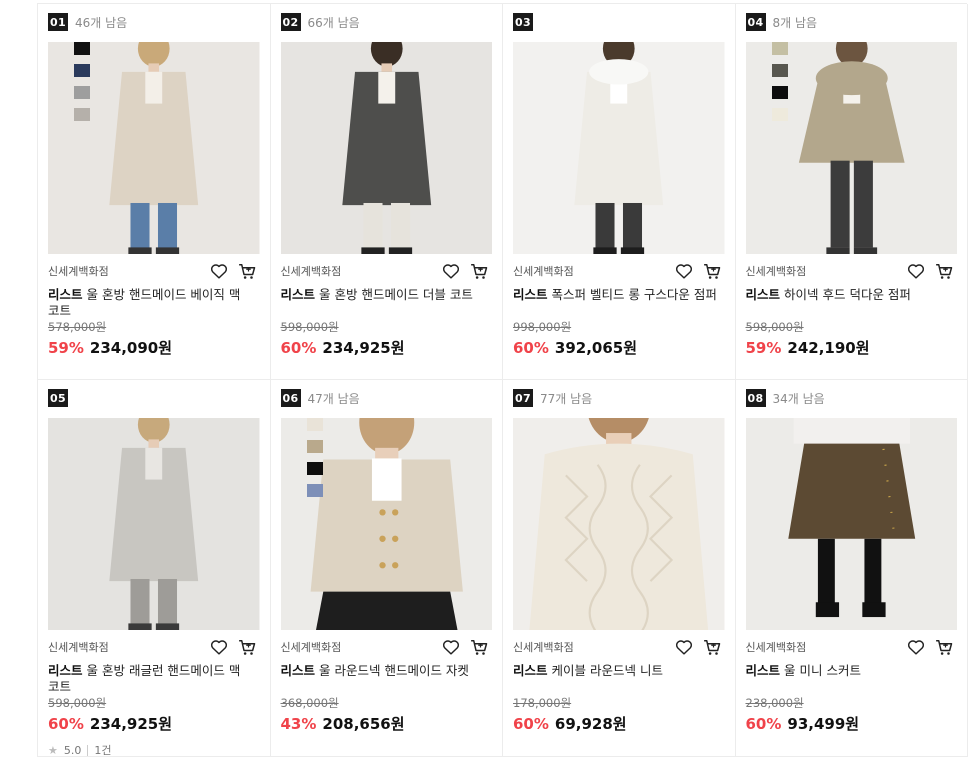  I want to click on rank-badge: 04, so click(755, 22).